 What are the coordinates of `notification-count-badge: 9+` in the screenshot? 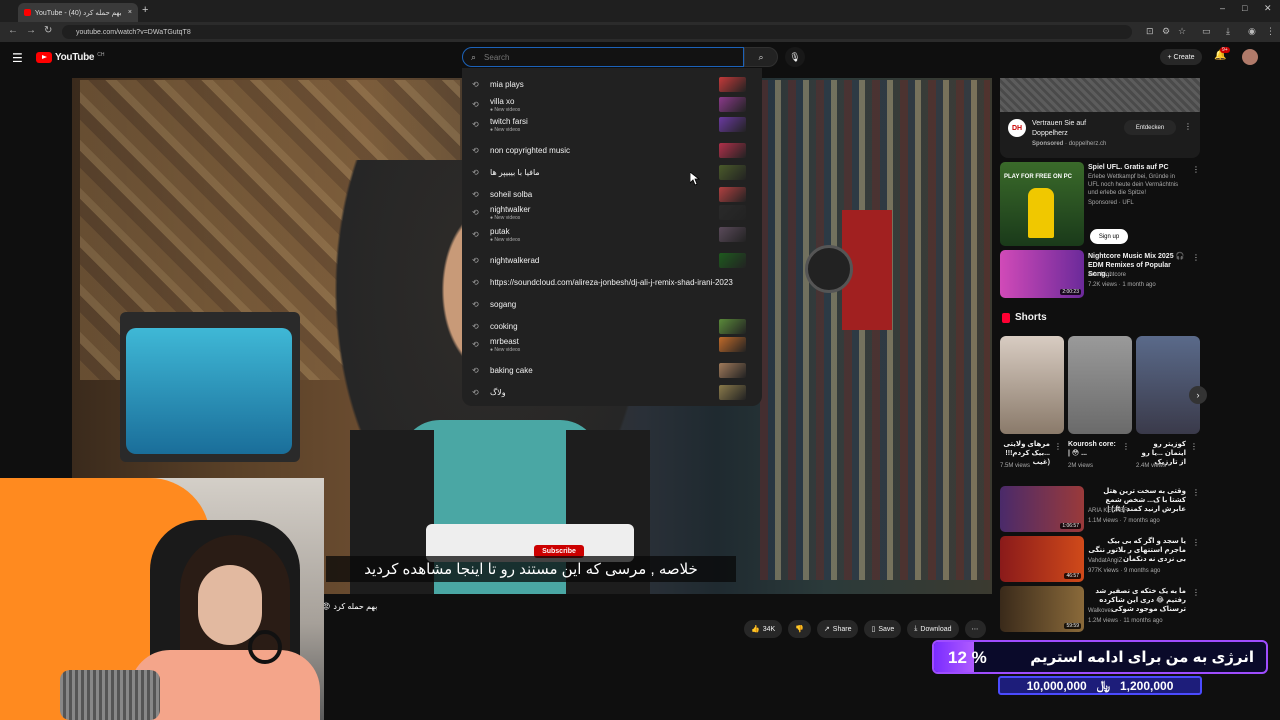 It's located at (1225, 50).